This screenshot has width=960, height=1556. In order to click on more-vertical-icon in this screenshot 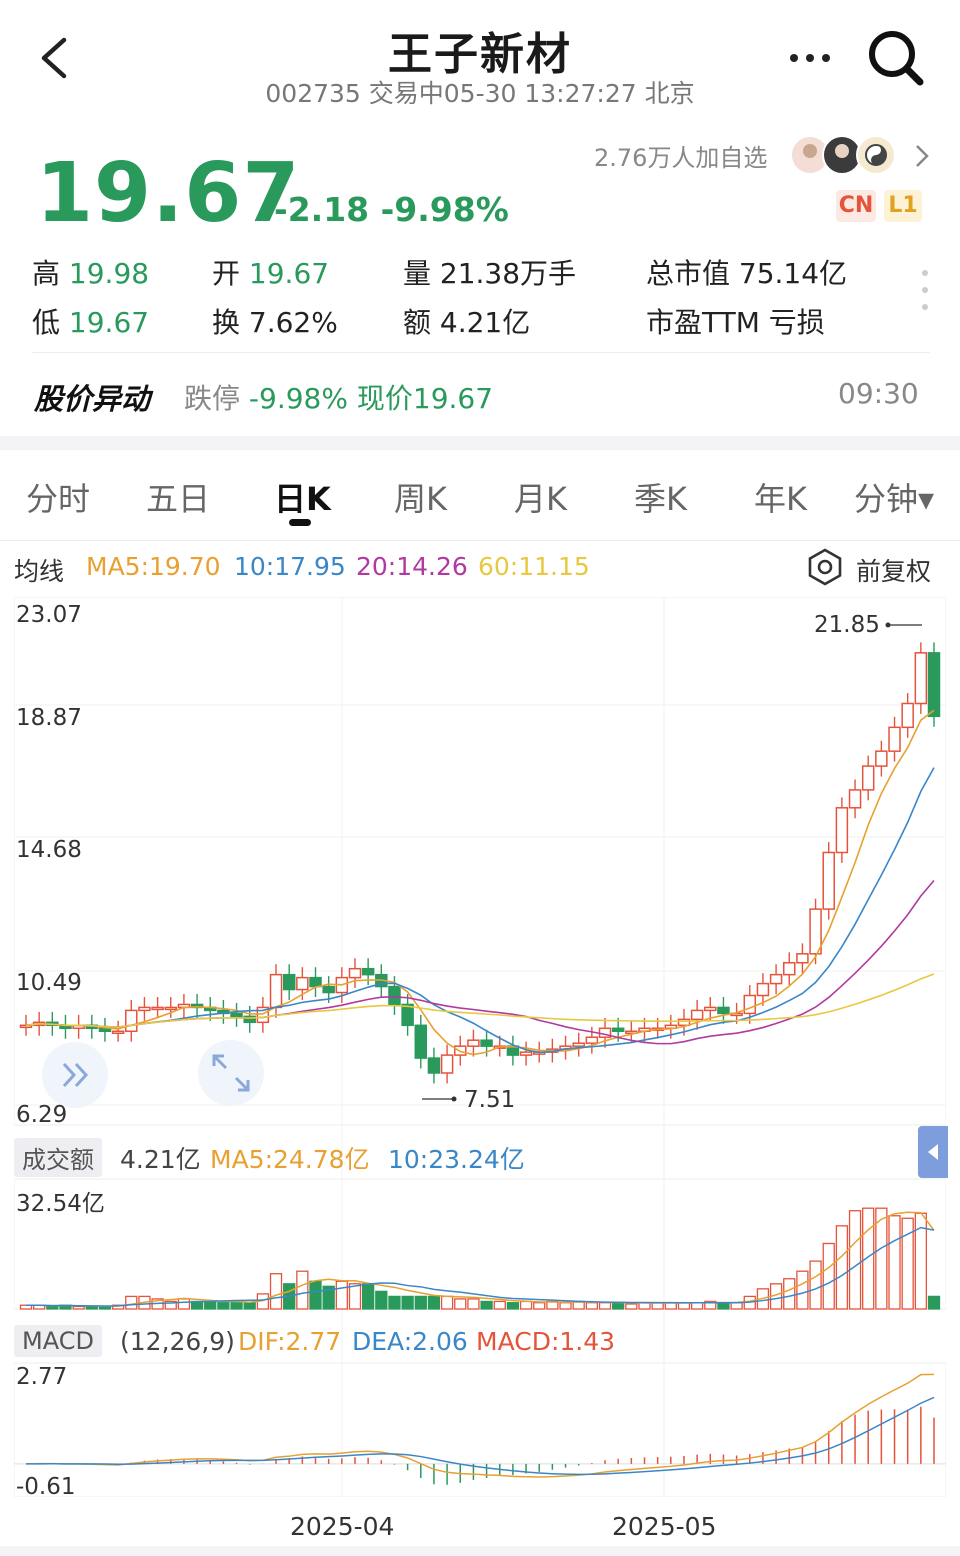, I will do `click(925, 290)`.